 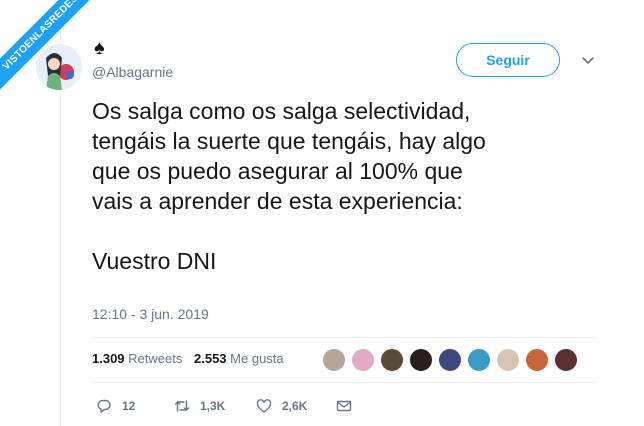 I want to click on follow-button: Seguir, so click(x=508, y=60).